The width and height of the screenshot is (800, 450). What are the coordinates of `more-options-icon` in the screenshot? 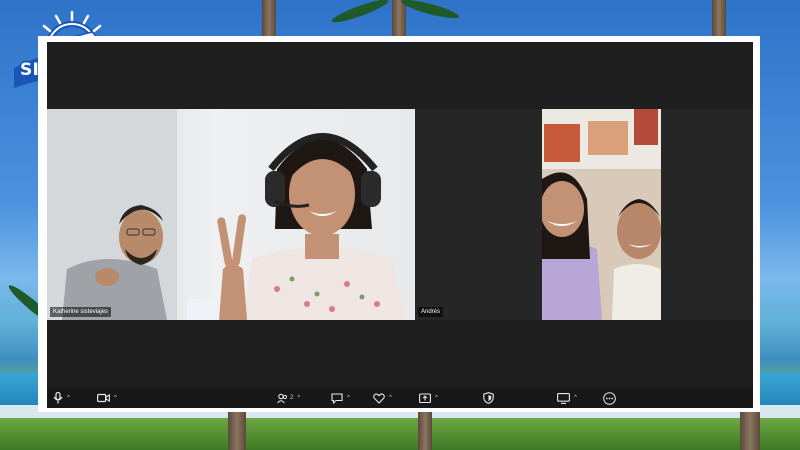 It's located at (609, 398).